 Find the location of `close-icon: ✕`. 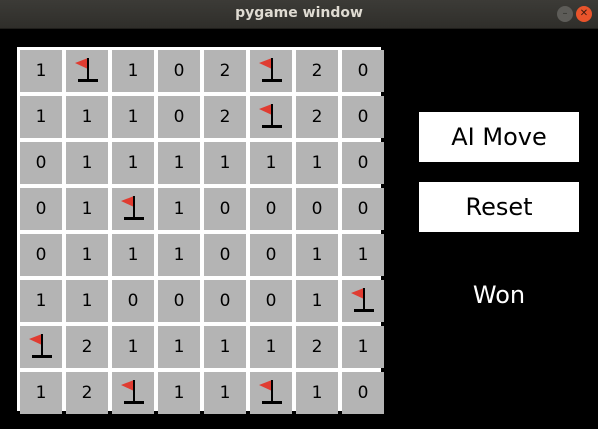

close-icon: ✕ is located at coordinates (584, 14).